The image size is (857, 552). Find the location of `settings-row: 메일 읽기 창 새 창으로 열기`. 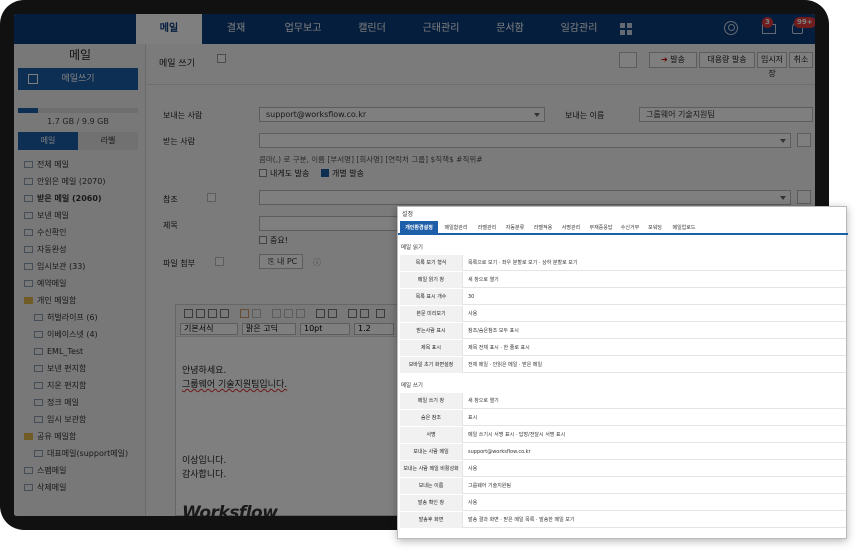

settings-row: 메일 읽기 창 새 창으로 열기 is located at coordinates (623, 280).